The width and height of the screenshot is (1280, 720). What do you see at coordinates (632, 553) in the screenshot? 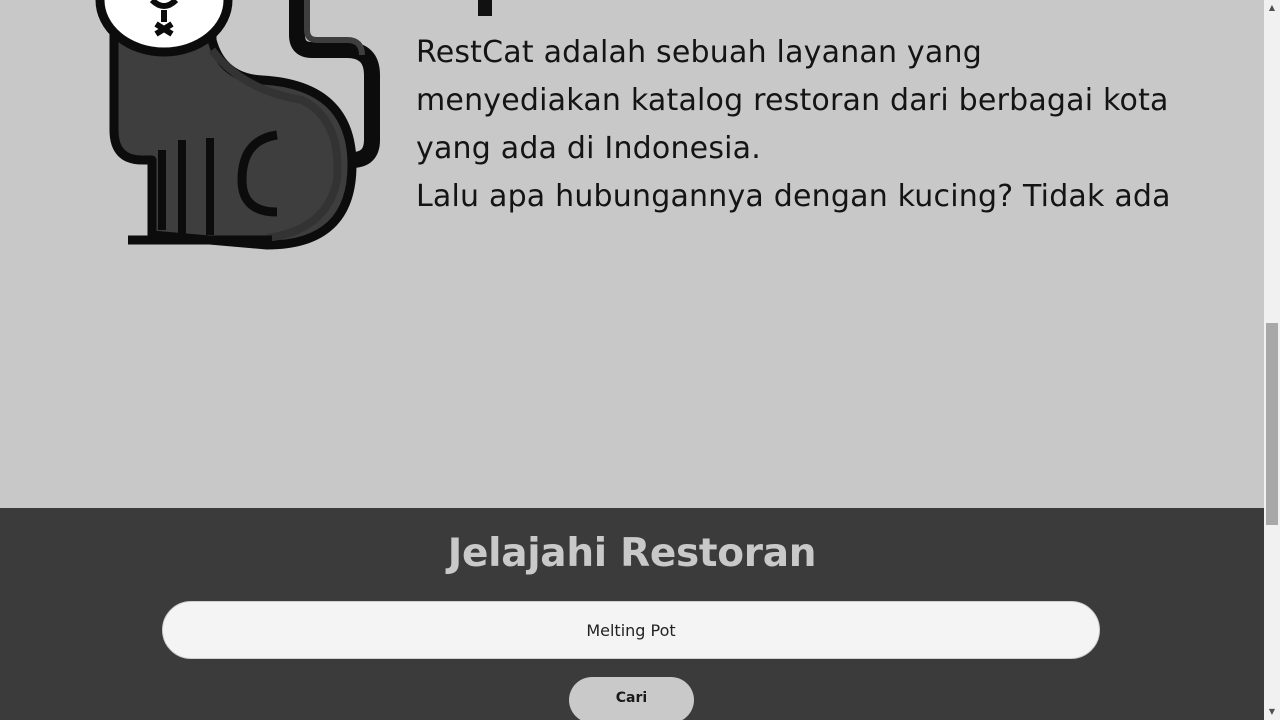
I see `explore-title: Jelajahi Restoran` at bounding box center [632, 553].